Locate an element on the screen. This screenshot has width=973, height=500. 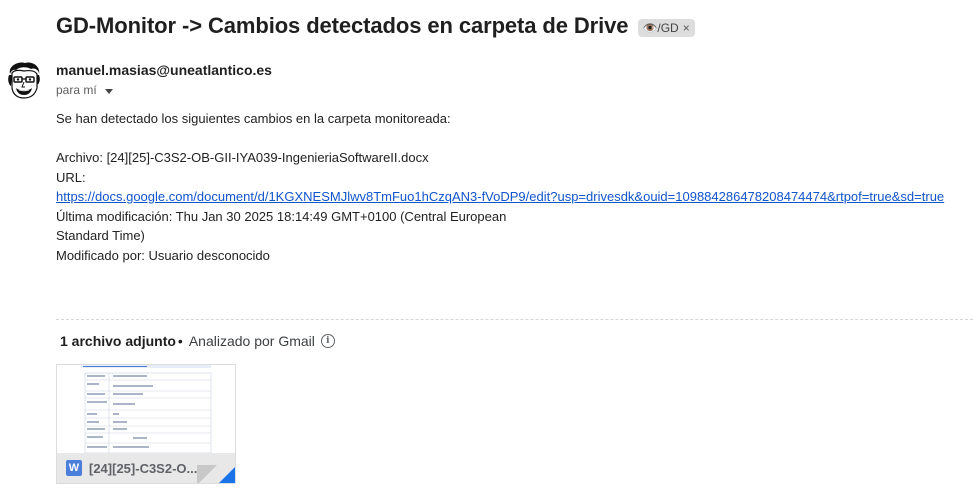
avatar is located at coordinates (24, 80).